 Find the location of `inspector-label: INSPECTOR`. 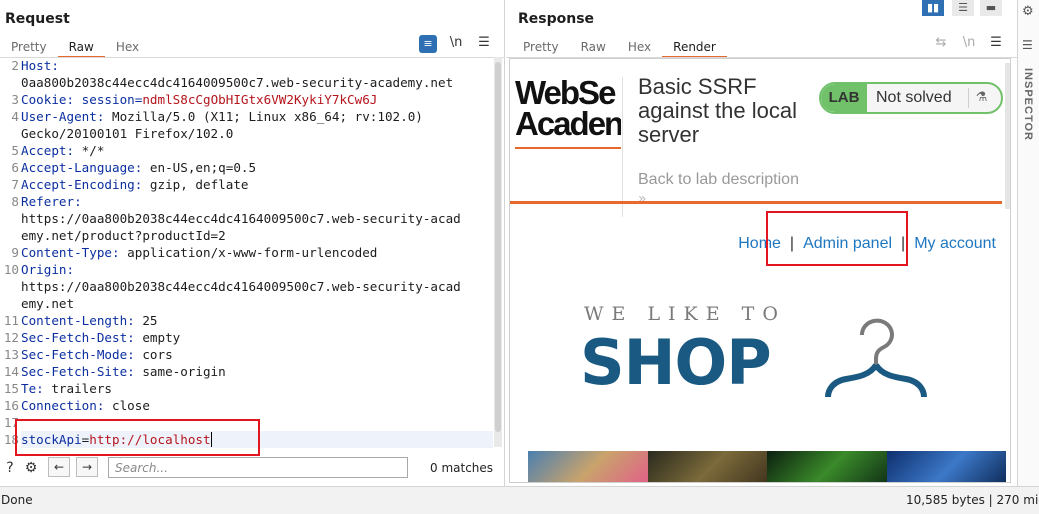

inspector-label: INSPECTOR is located at coordinates (1028, 104).